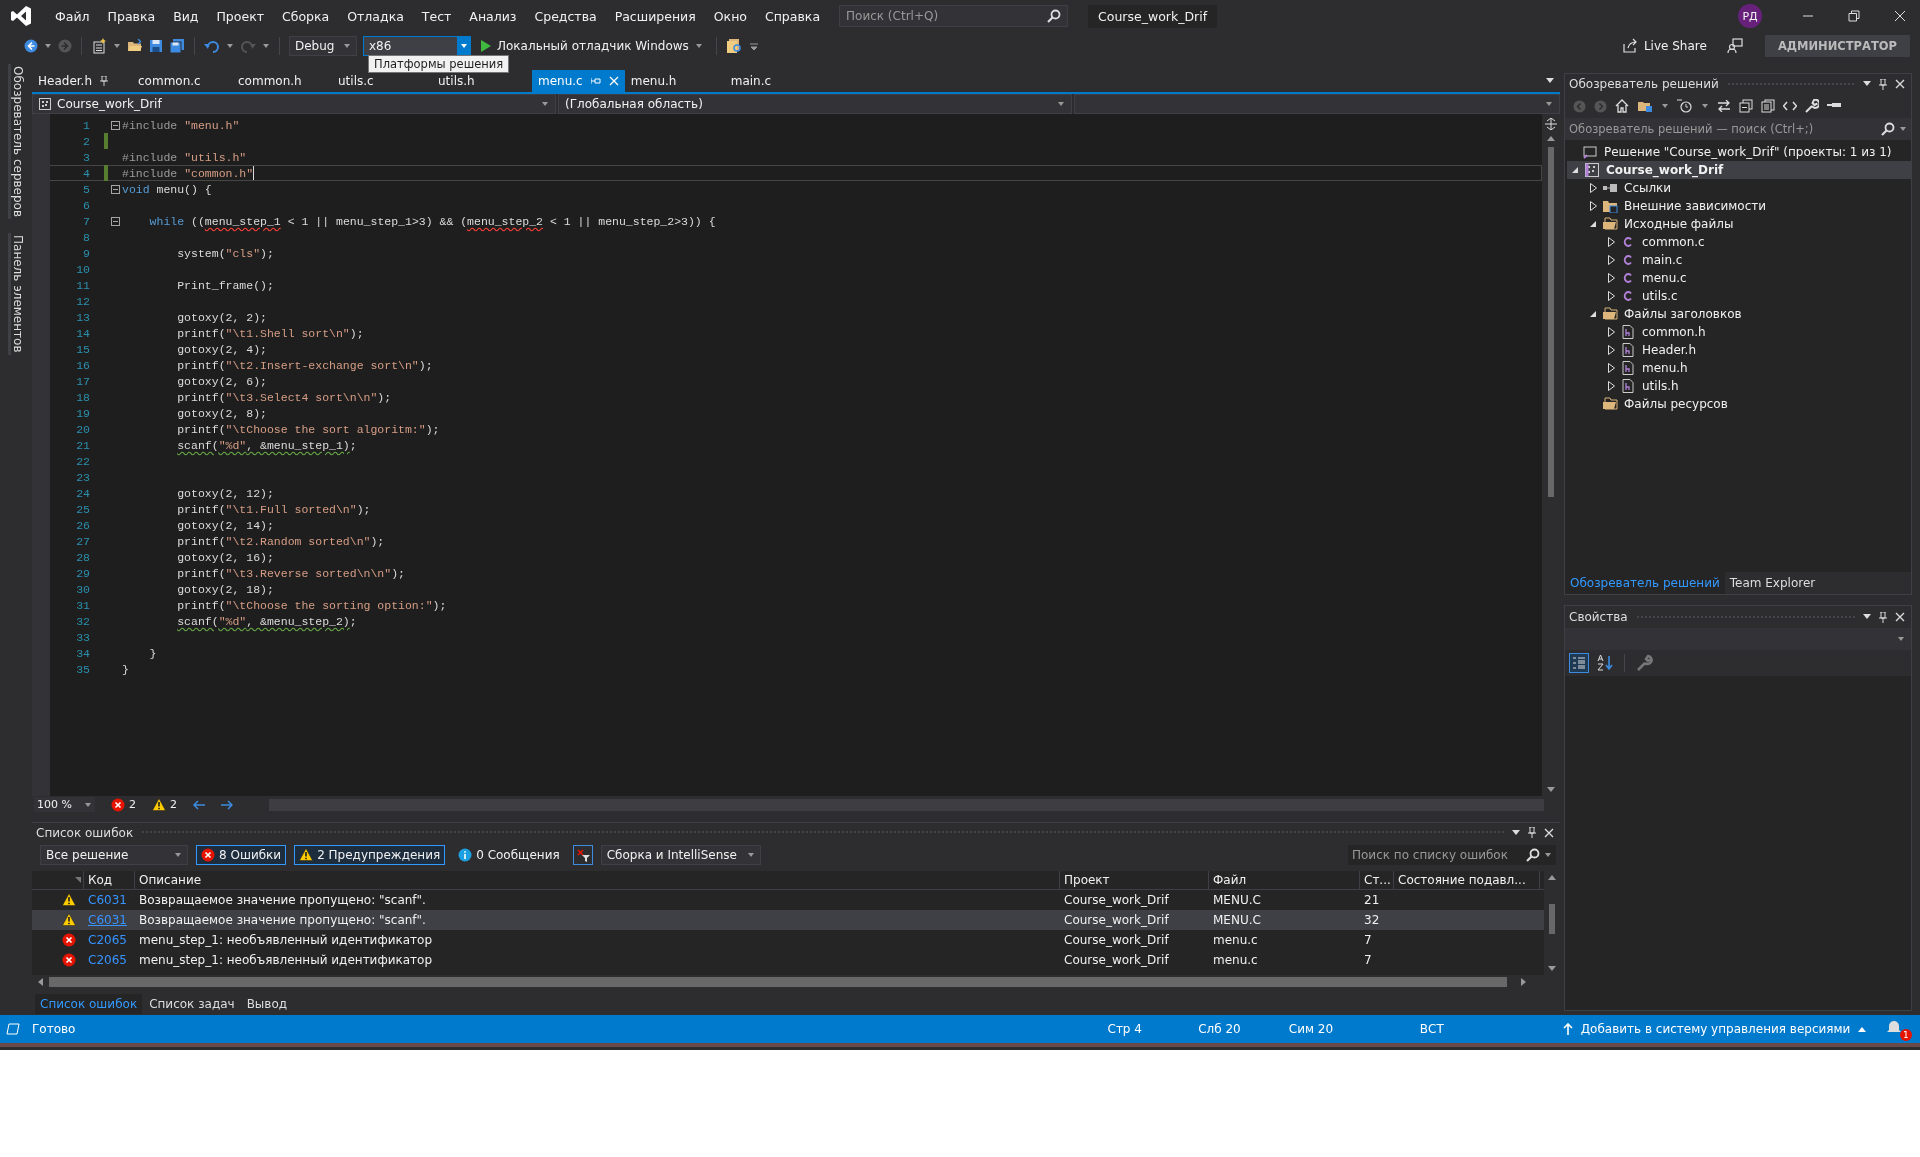 This screenshot has width=1920, height=1157. What do you see at coordinates (227, 804) in the screenshot?
I see `next-icon` at bounding box center [227, 804].